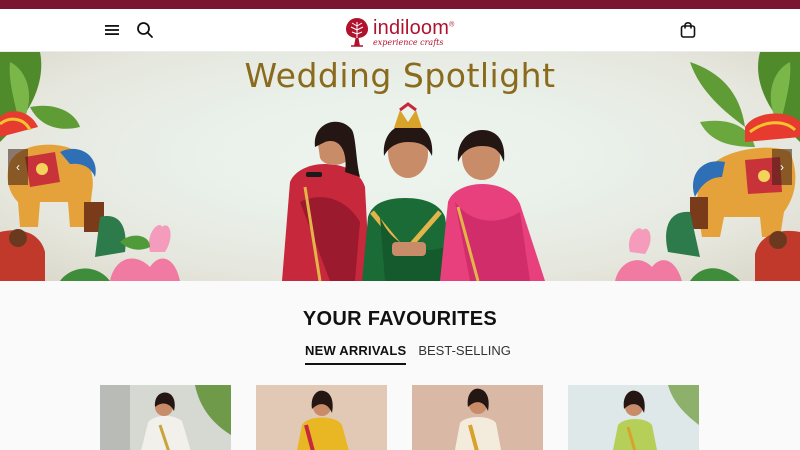 This screenshot has width=800, height=450. What do you see at coordinates (400, 4) in the screenshot?
I see `announcement-bar` at bounding box center [400, 4].